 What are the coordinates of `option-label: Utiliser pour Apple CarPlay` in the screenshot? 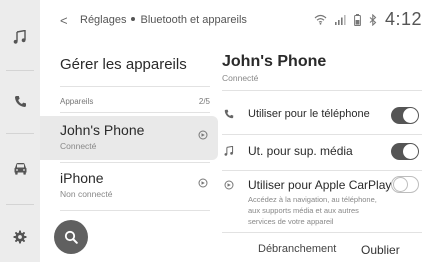 It's located at (320, 185).